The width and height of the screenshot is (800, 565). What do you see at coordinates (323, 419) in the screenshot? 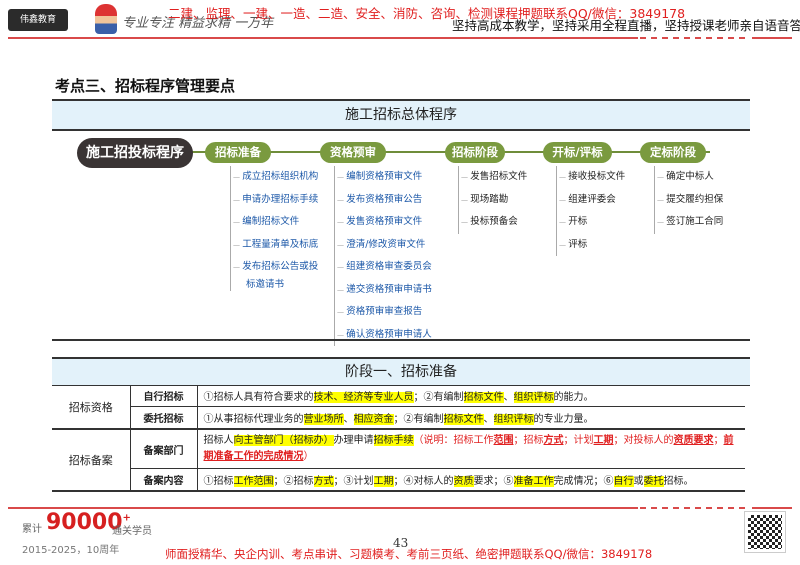
I see `text-segment: 营业场所` at bounding box center [323, 419].